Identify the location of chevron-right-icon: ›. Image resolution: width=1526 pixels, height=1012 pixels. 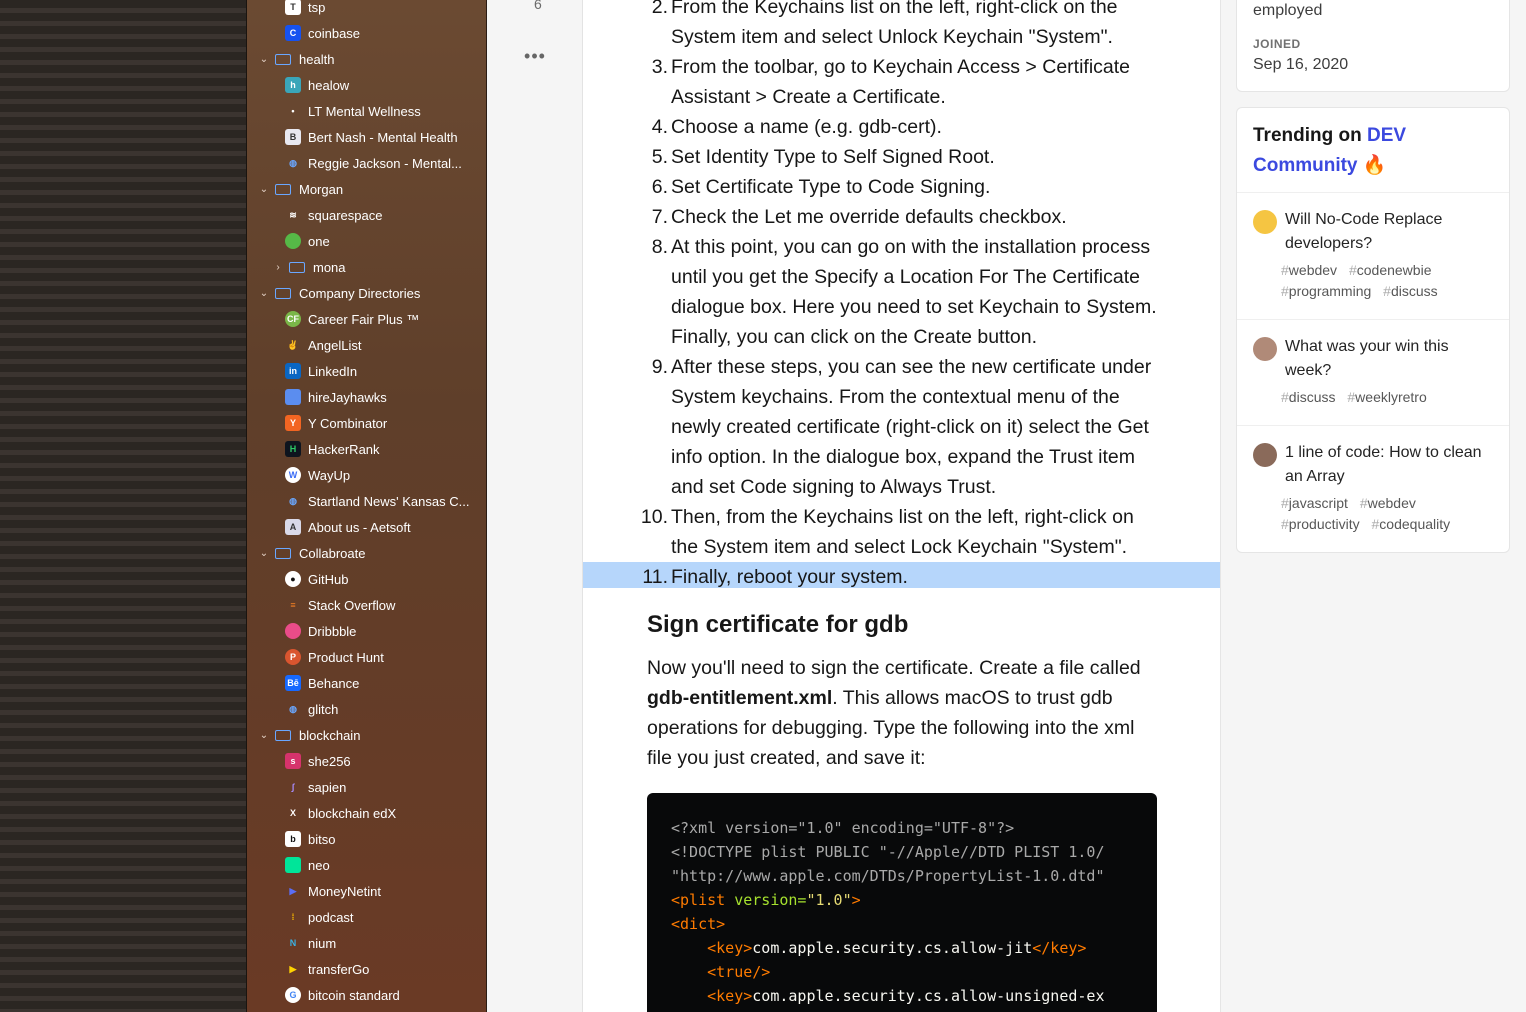
(278, 267).